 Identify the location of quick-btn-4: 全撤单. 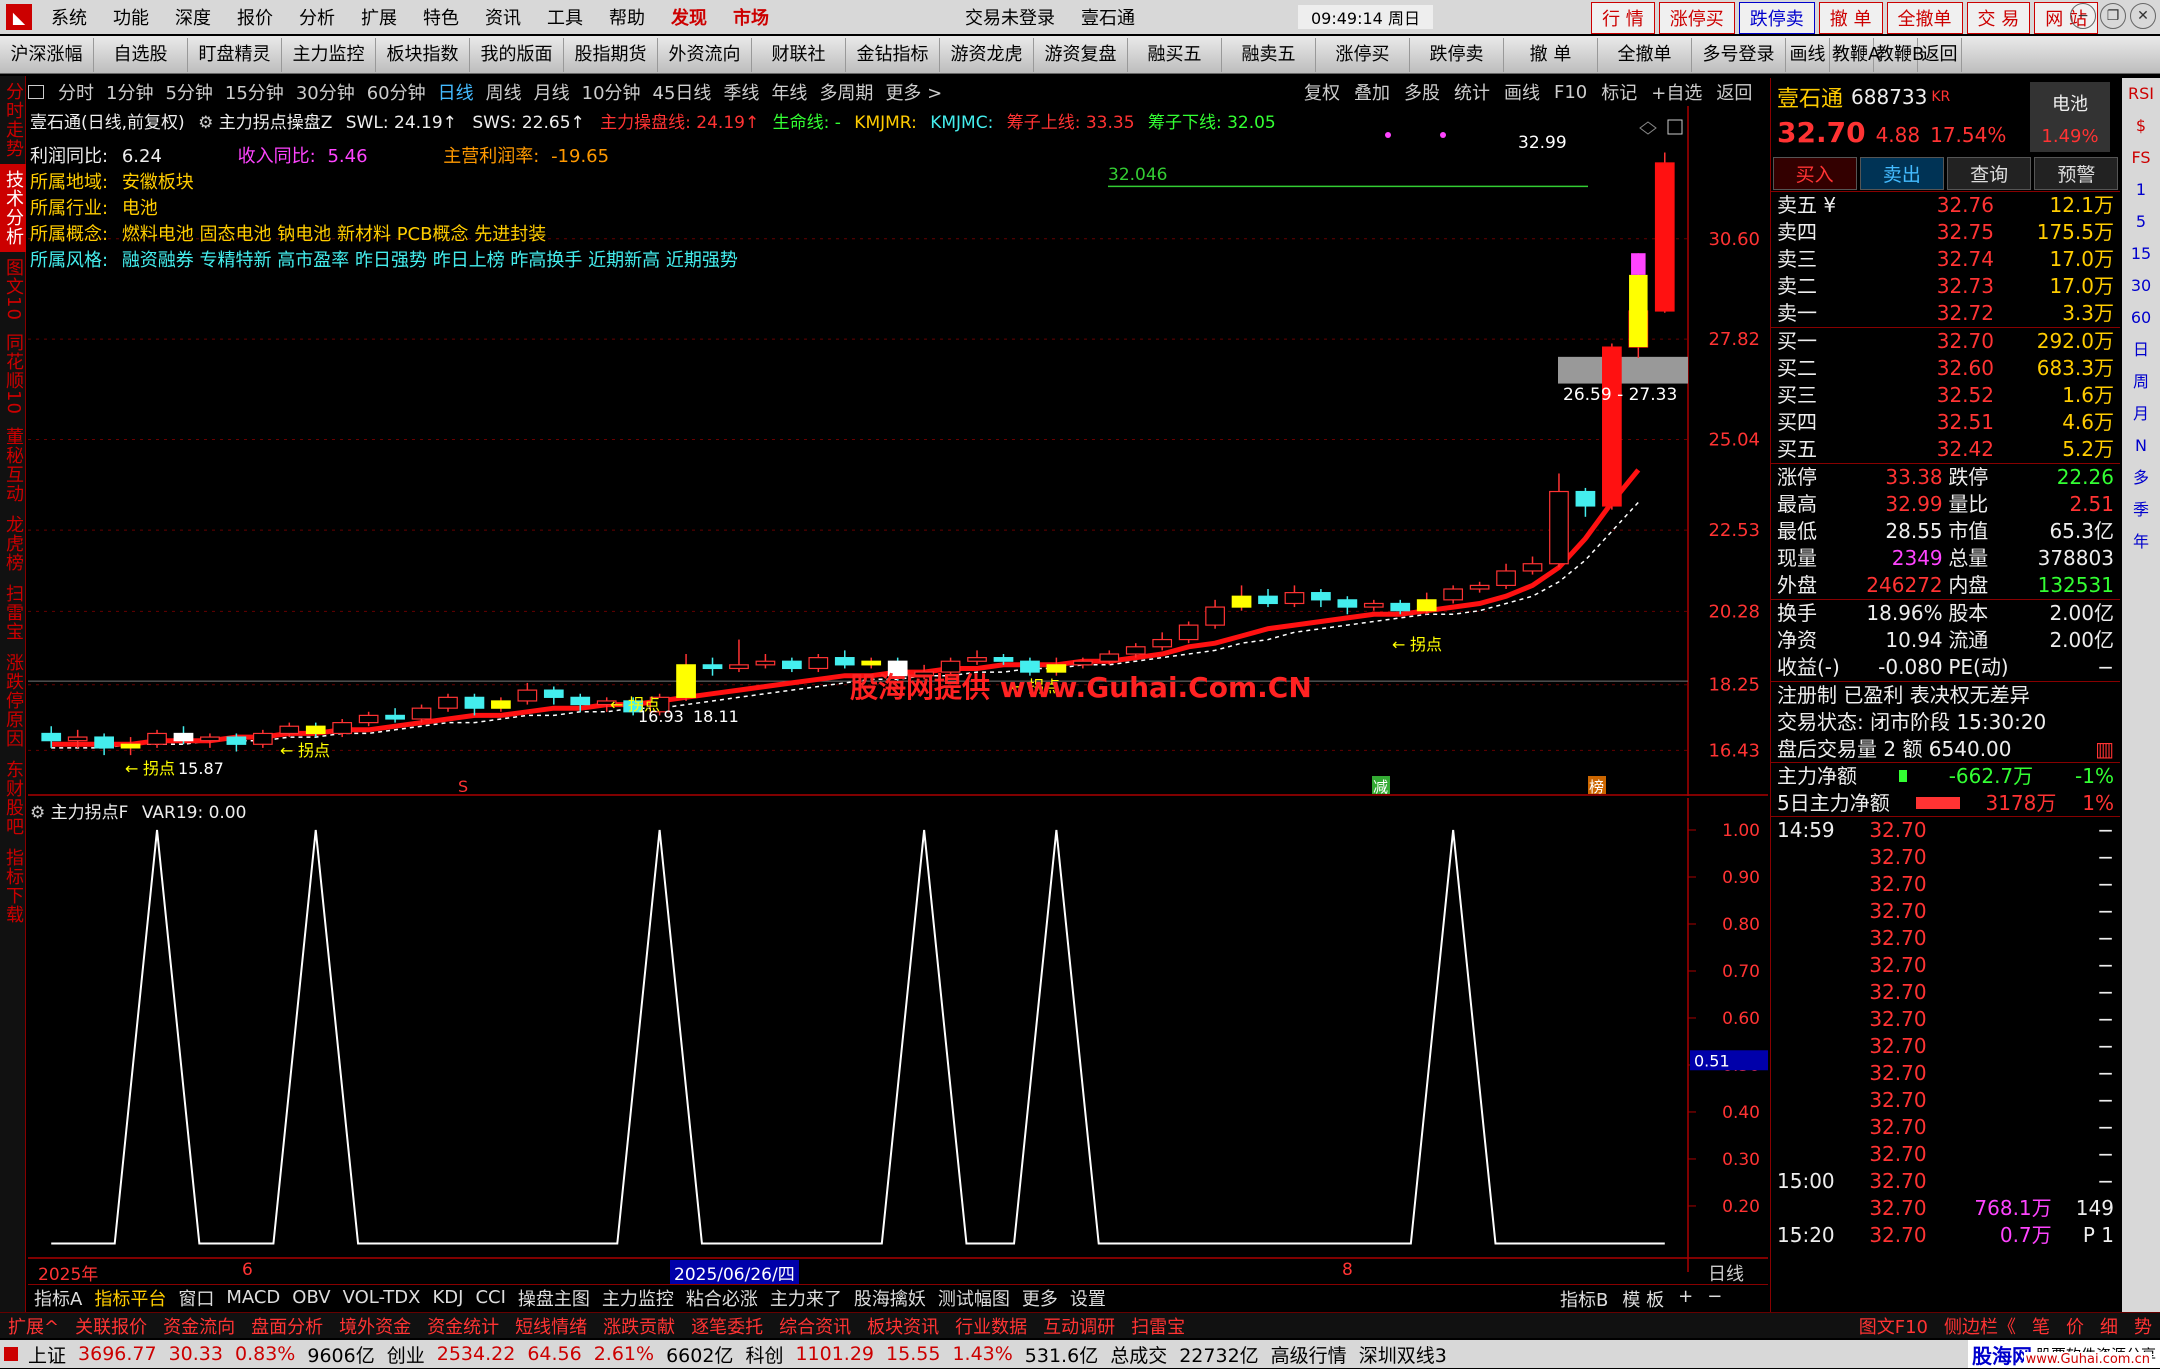
(1924, 18).